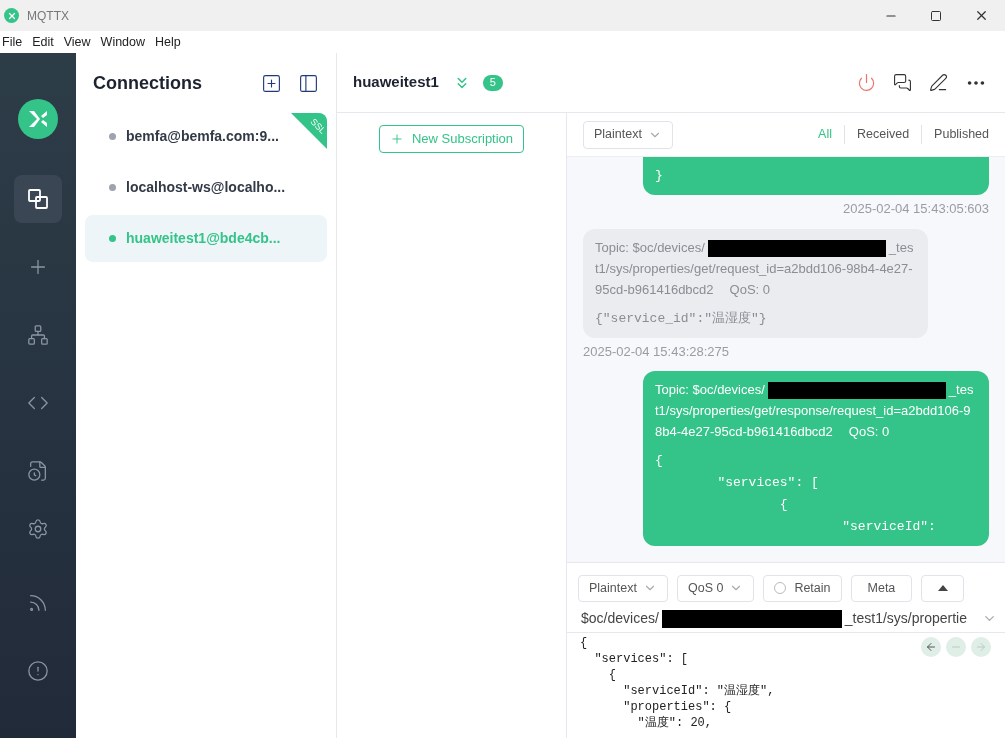 The height and width of the screenshot is (738, 1005). Describe the element at coordinates (38, 335) in the screenshot. I see `network-icon` at that location.